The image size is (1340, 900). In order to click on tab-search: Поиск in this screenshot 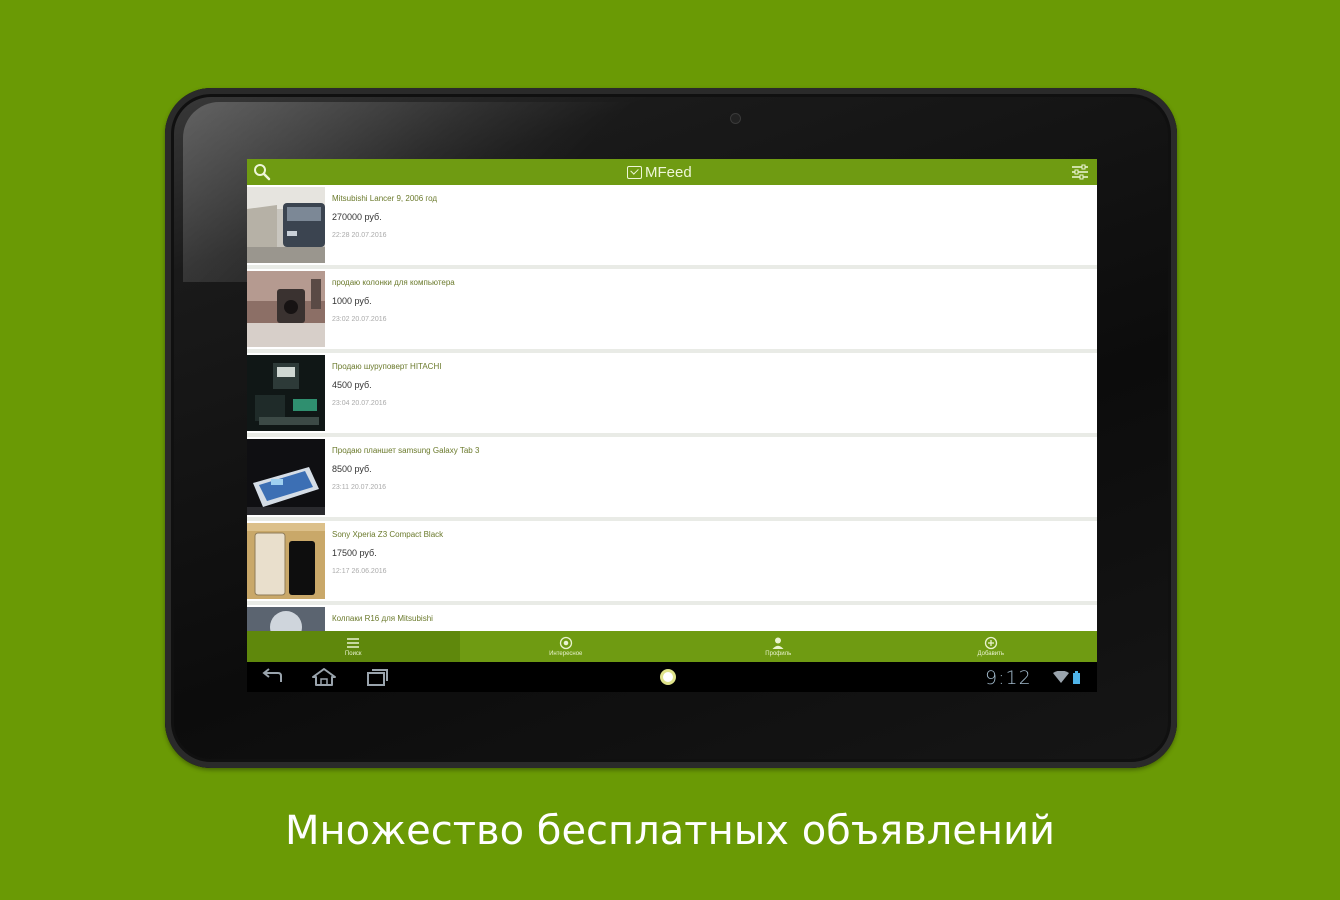, I will do `click(353, 646)`.